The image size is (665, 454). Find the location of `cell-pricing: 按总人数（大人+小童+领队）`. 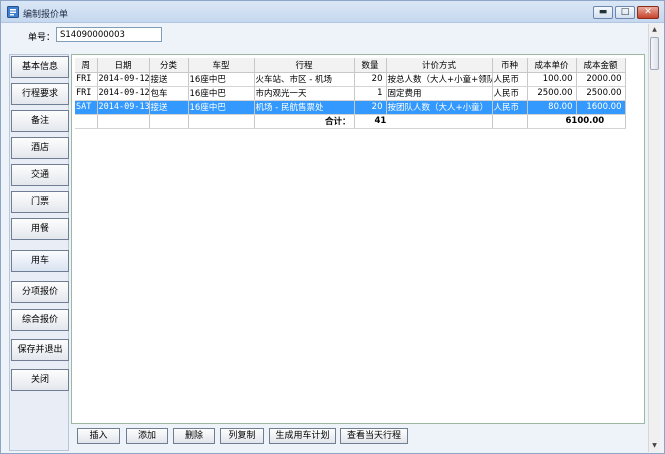

cell-pricing: 按总人数（大人+小童+领队） is located at coordinates (439, 79).